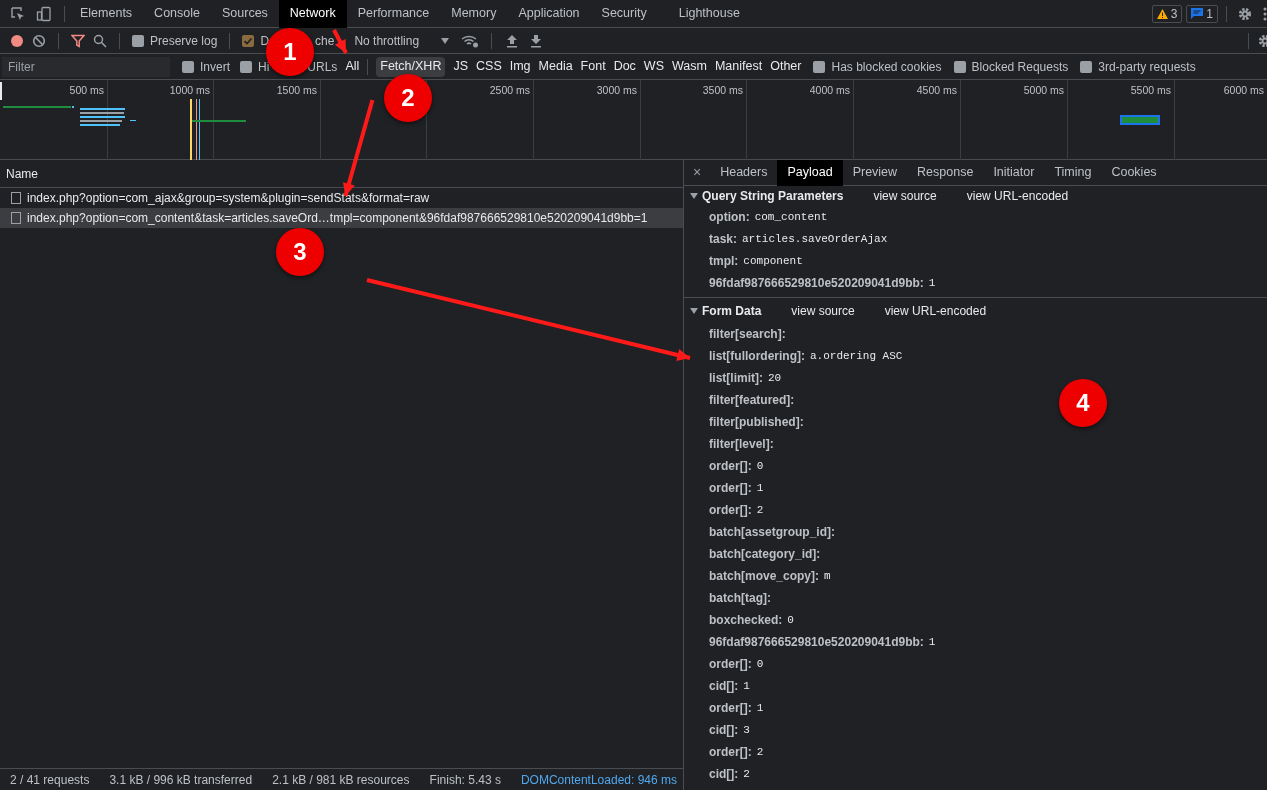  I want to click on param-value: 0, so click(790, 620).